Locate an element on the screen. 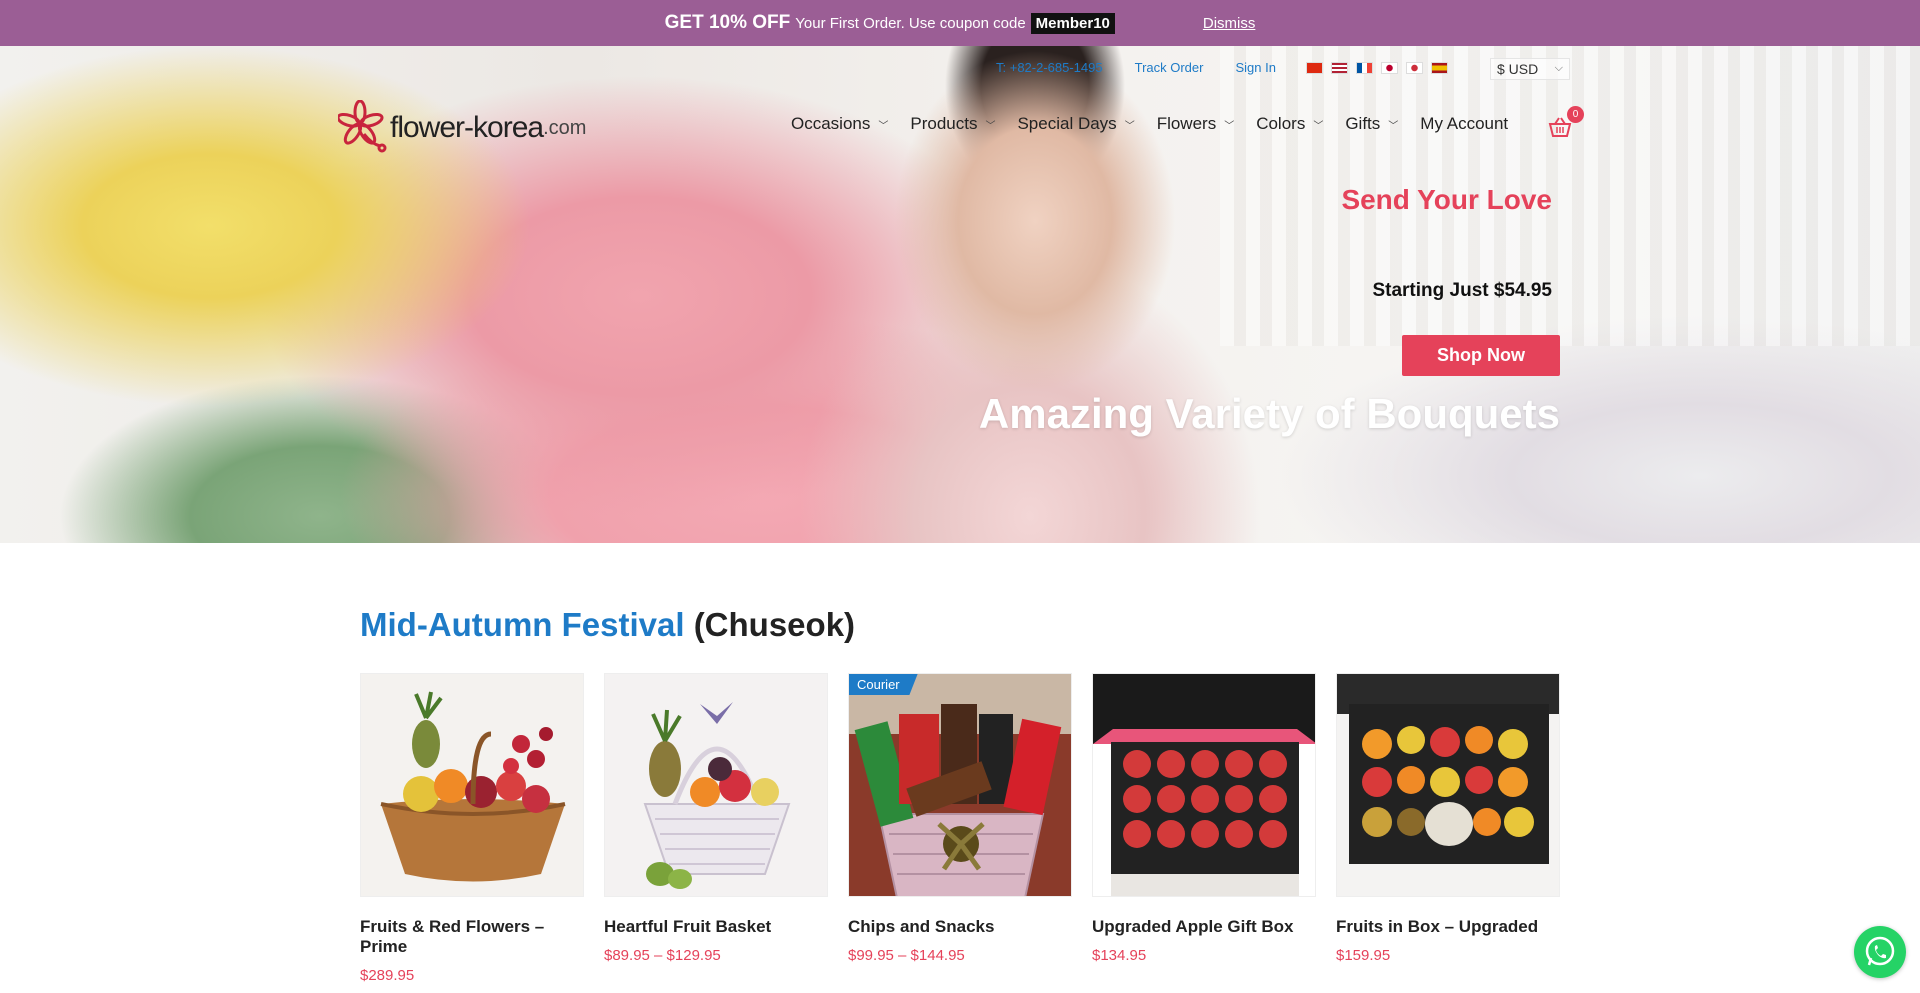 Image resolution: width=1920 pixels, height=993 pixels. logo-wordmark: flower-korea is located at coordinates (467, 127).